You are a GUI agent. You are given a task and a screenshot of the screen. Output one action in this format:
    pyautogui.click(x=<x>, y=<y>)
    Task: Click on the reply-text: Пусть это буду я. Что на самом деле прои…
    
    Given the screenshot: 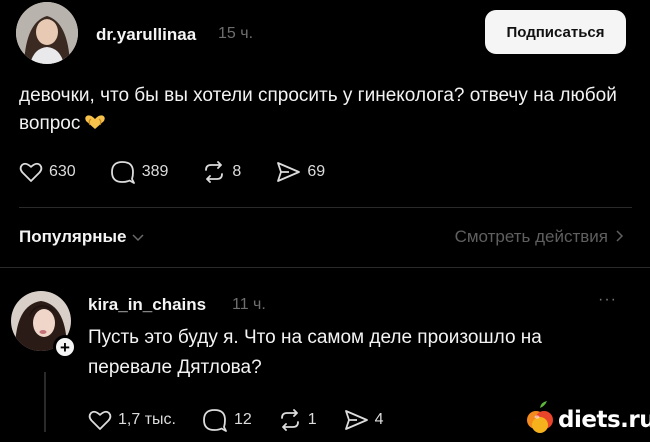 What is the action you would take?
    pyautogui.click(x=315, y=352)
    